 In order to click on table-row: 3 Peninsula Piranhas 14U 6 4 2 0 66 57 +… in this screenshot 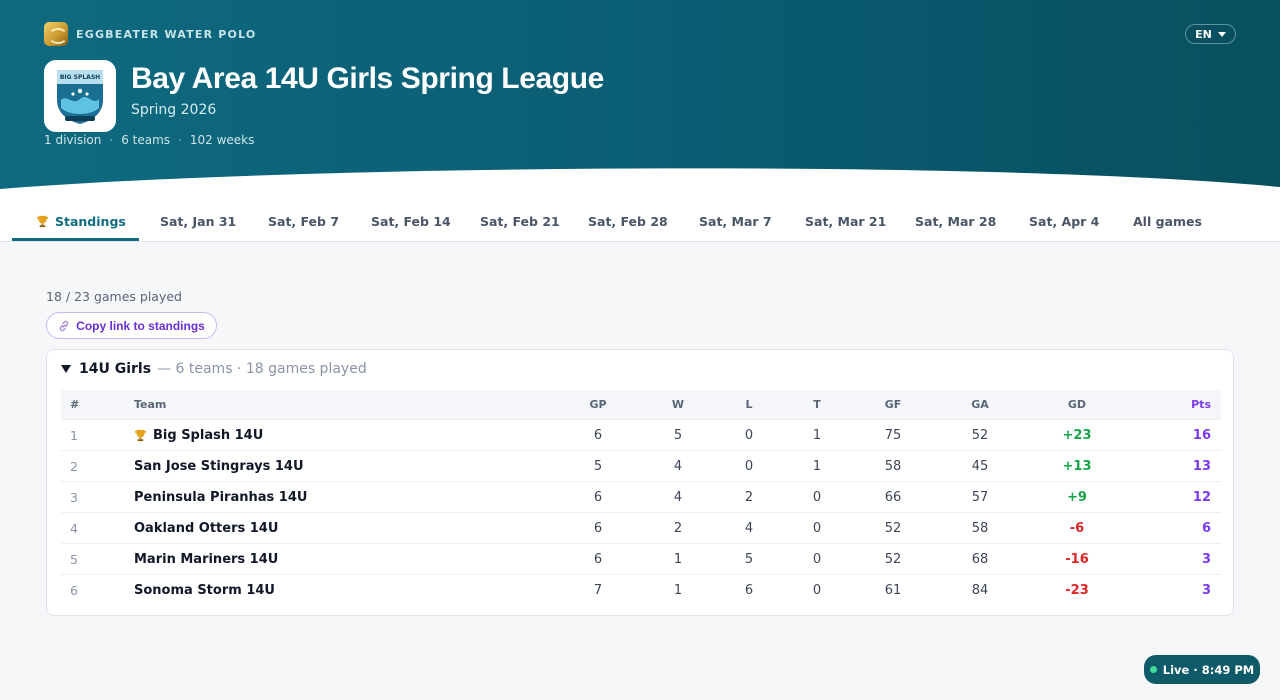, I will do `click(641, 496)`.